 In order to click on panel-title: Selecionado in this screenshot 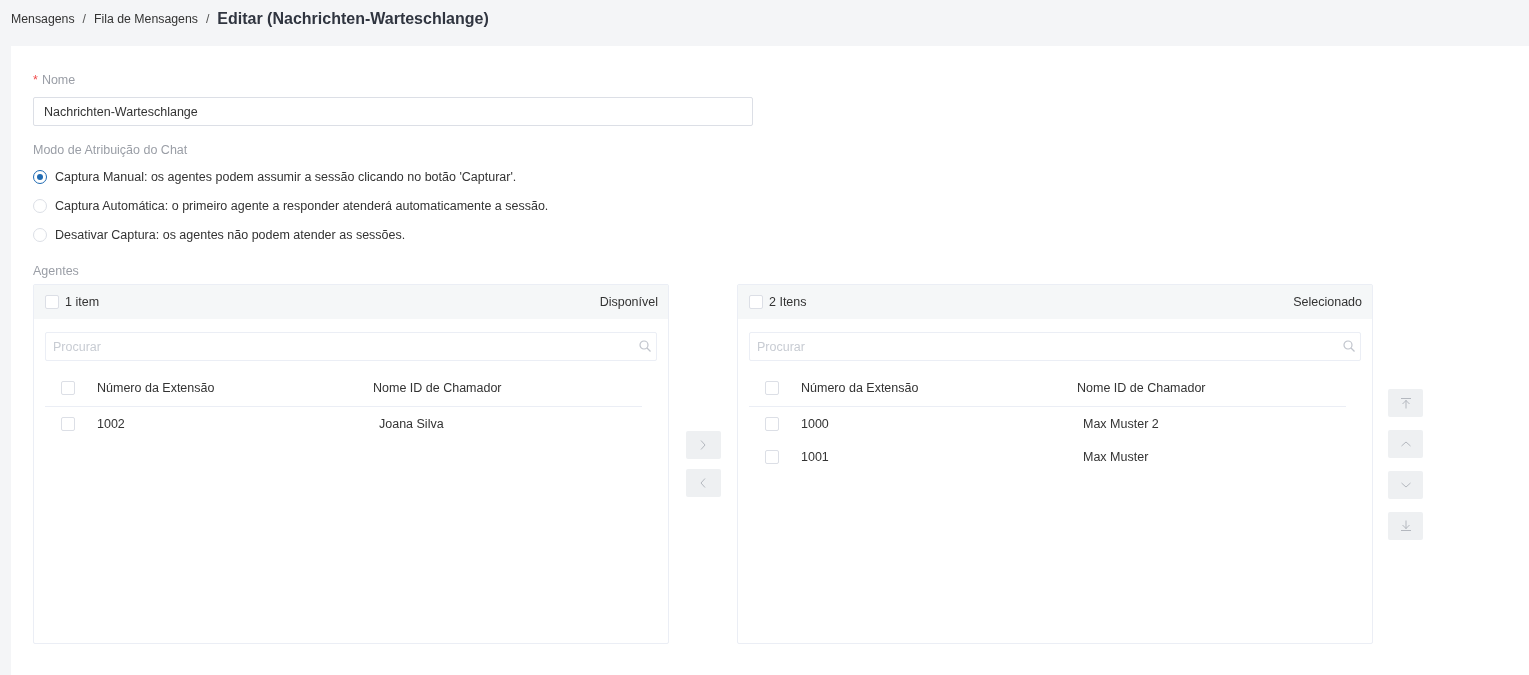, I will do `click(1327, 302)`.